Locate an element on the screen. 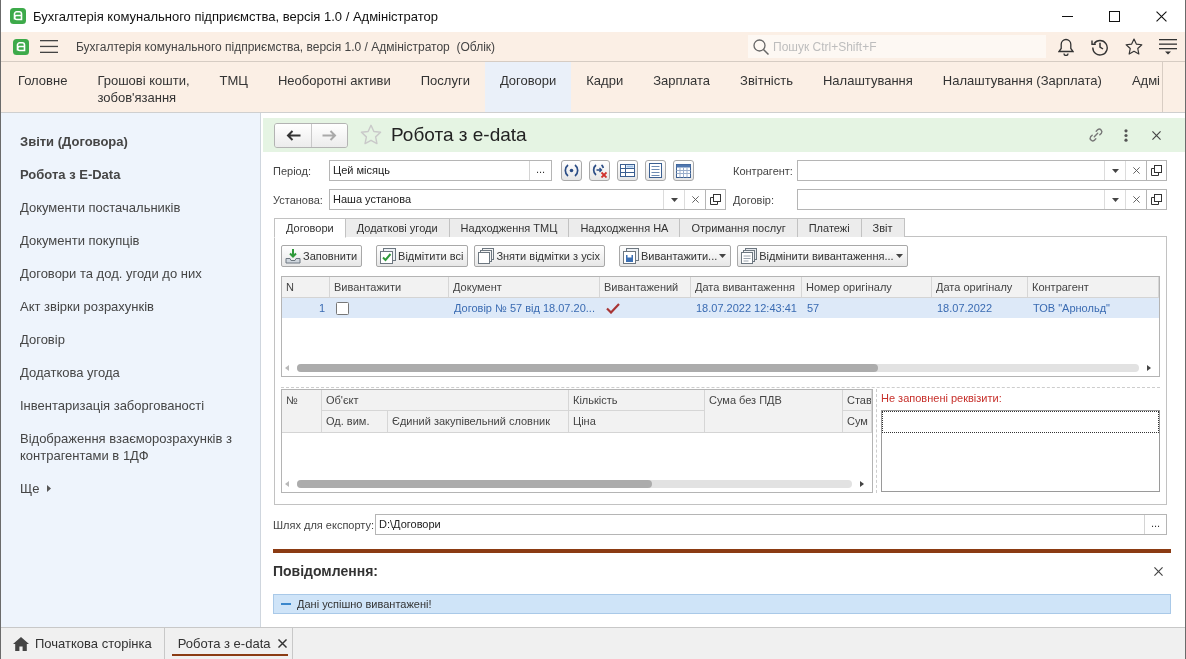  section-tab: Зарплата is located at coordinates (682, 87).